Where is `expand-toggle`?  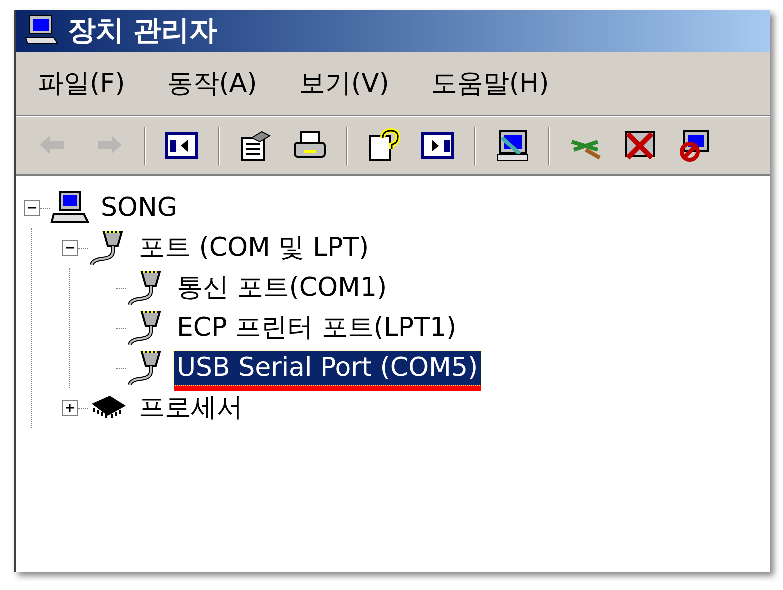 expand-toggle is located at coordinates (70, 408).